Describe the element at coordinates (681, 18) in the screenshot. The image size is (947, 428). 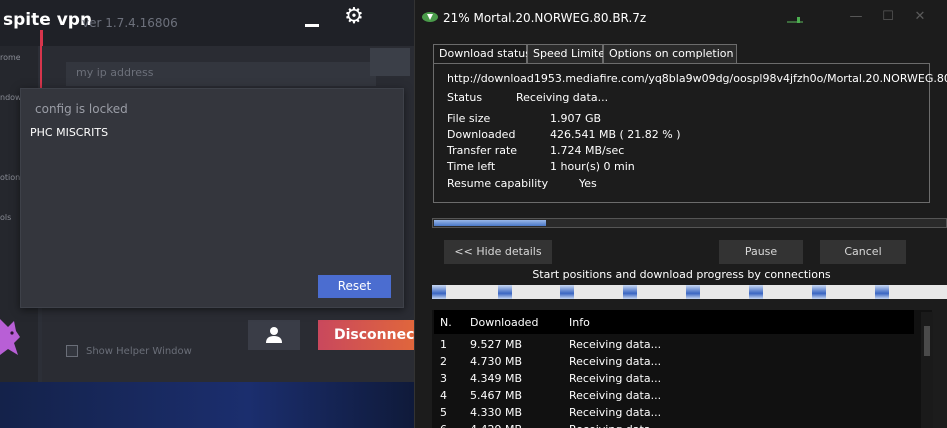
I see `download-titlebar: 21% Mortal.20.NORWEG.80.BR.7z — ☐ ✕` at that location.